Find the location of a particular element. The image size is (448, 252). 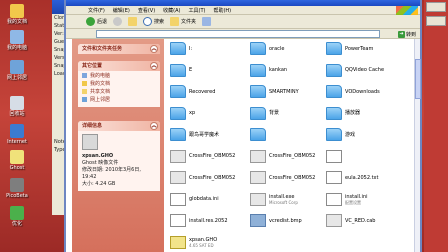

back-button: 后退 is located at coordinates (96, 21).